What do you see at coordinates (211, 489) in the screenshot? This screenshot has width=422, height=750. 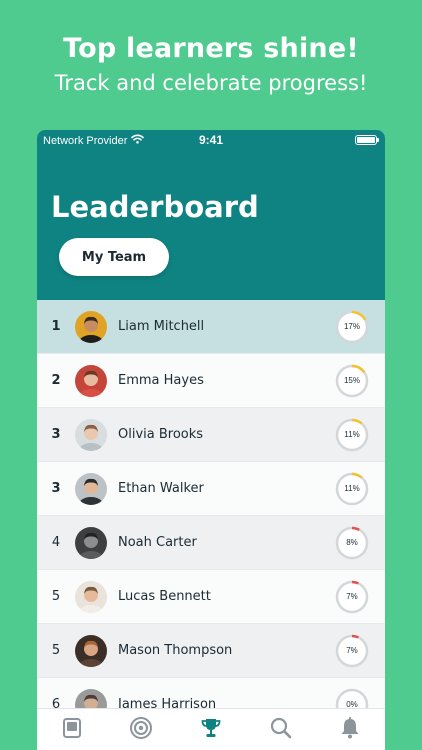 I see `leaderboard-row: 3 Ethan Walker 11%` at bounding box center [211, 489].